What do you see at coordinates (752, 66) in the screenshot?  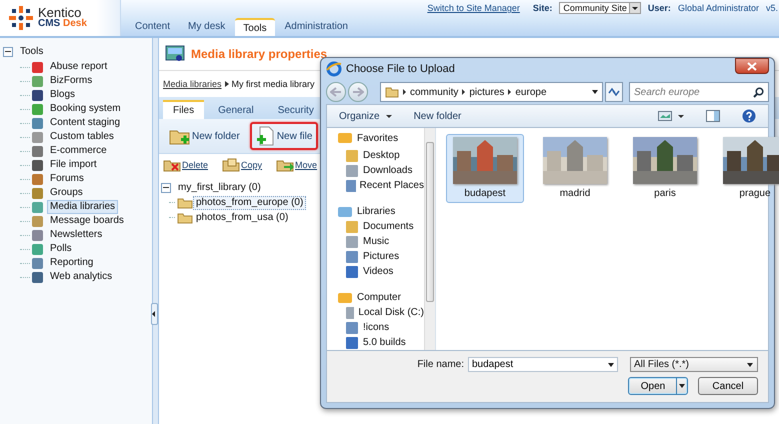 I see `close-button` at bounding box center [752, 66].